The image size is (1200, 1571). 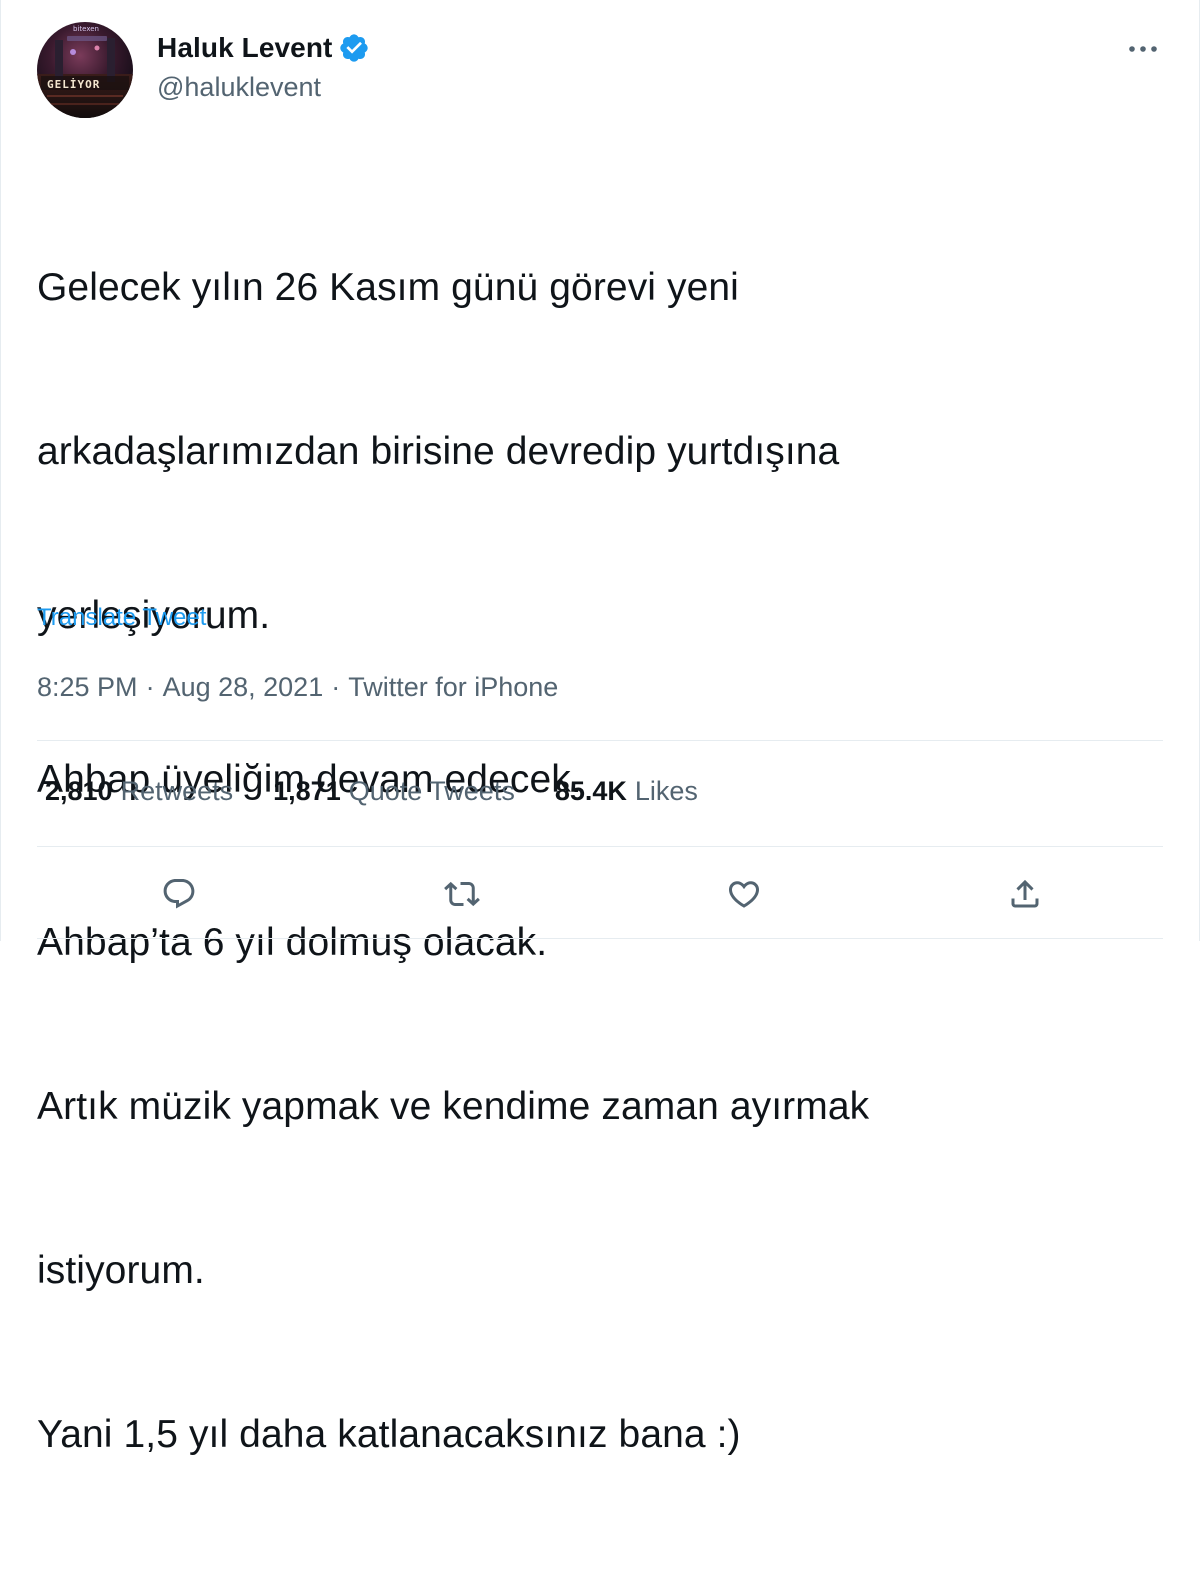 I want to click on avatar: GELİYOR bitexen, so click(x=85, y=70).